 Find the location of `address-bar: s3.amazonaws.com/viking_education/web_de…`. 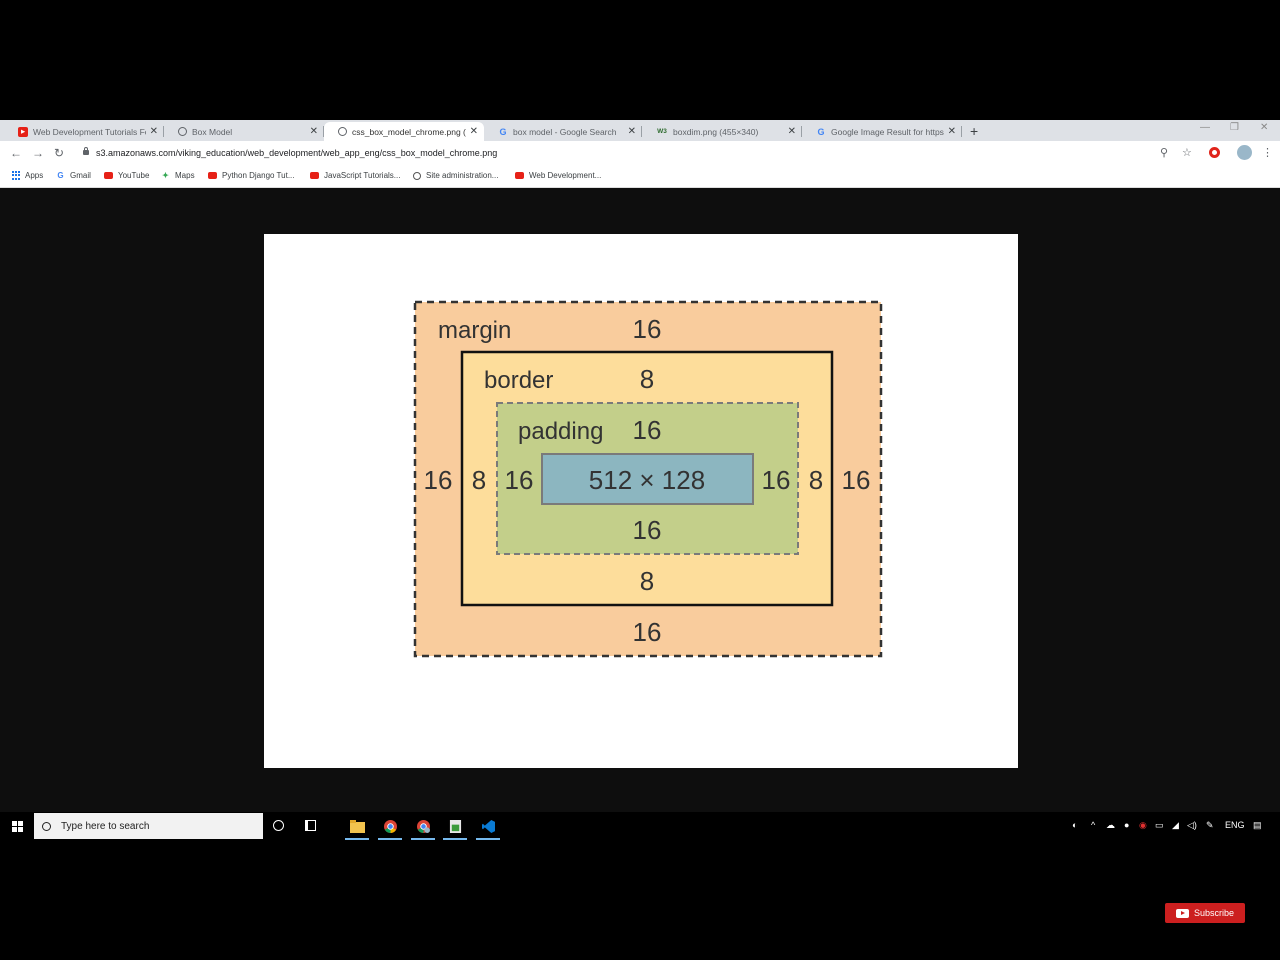

address-bar: s3.amazonaws.com/viking_education/web_de… is located at coordinates (296, 153).